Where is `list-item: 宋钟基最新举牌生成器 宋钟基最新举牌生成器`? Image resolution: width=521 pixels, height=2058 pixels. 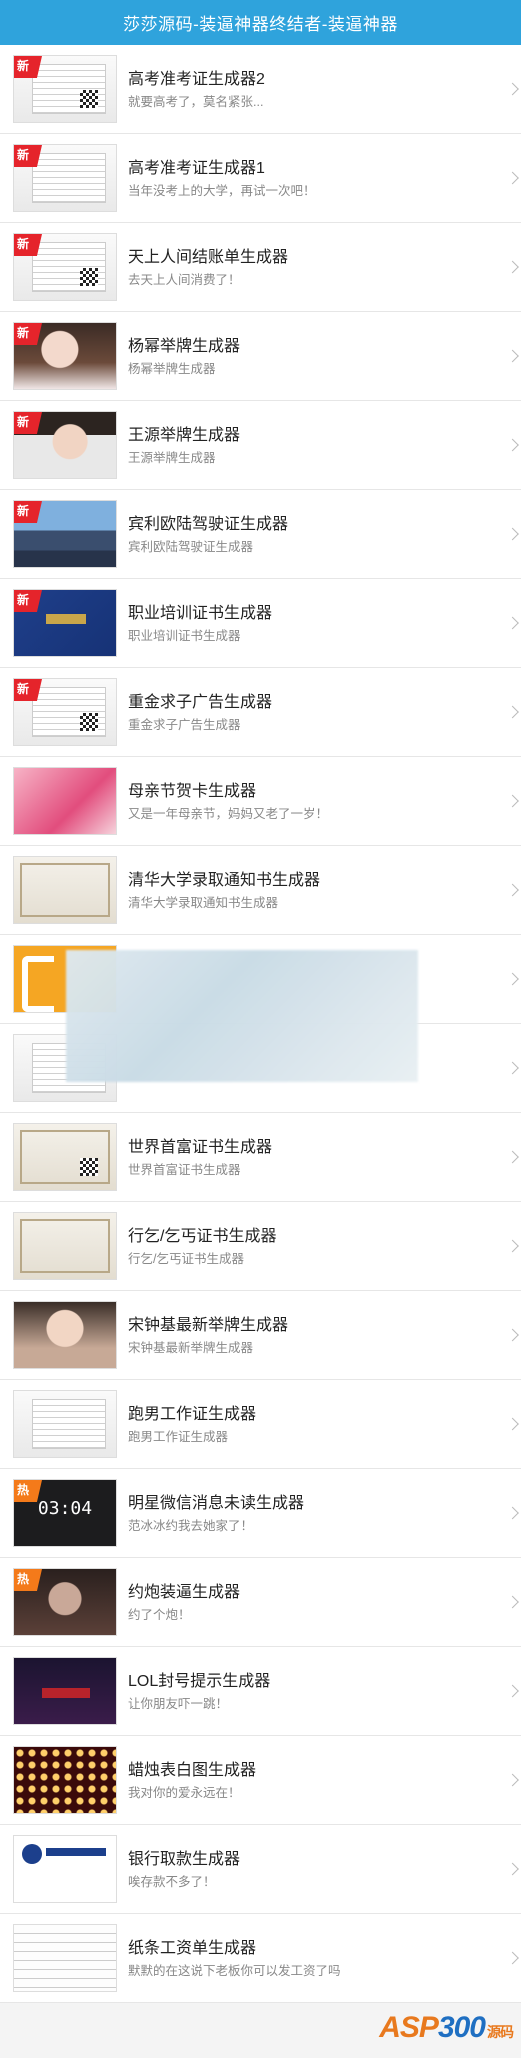 list-item: 宋钟基最新举牌生成器 宋钟基最新举牌生成器 is located at coordinates (260, 1335).